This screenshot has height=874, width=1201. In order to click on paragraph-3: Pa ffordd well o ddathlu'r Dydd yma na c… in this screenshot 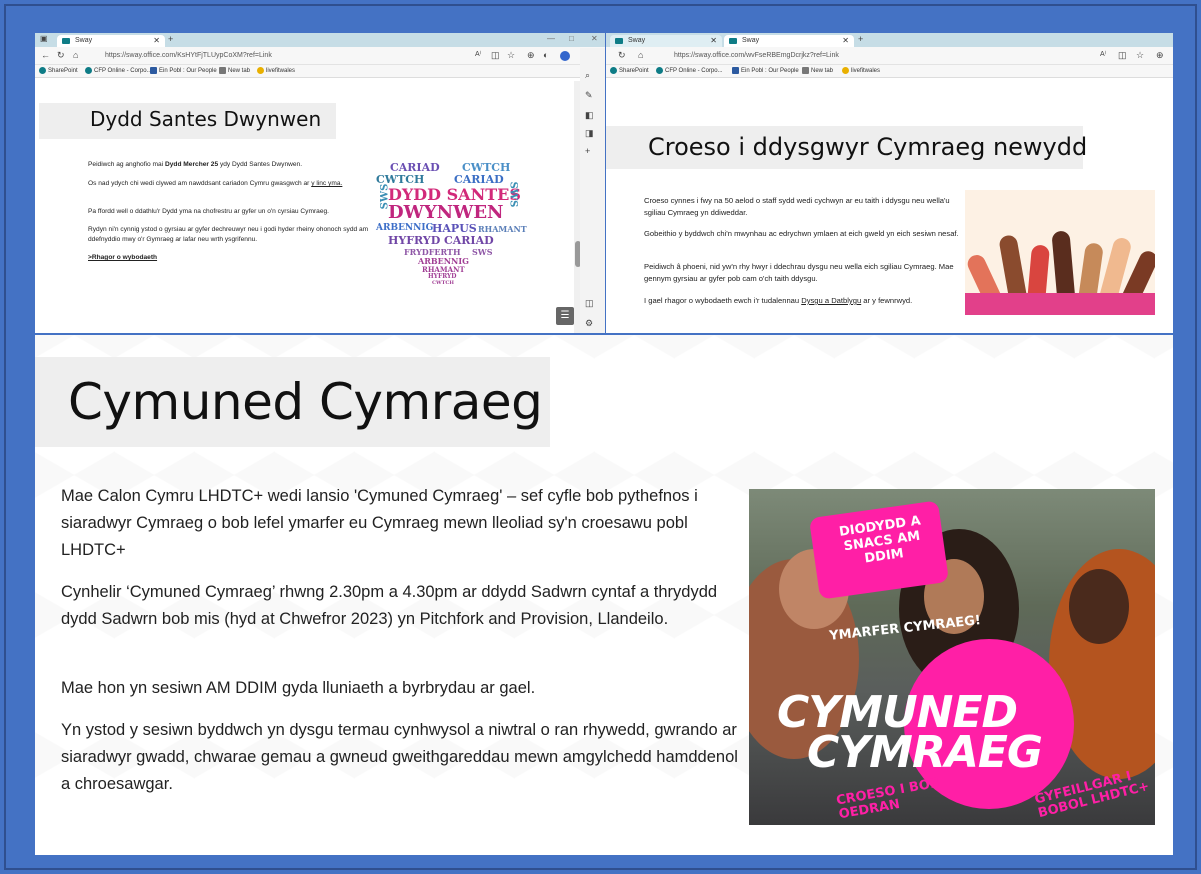, I will do `click(208, 211)`.